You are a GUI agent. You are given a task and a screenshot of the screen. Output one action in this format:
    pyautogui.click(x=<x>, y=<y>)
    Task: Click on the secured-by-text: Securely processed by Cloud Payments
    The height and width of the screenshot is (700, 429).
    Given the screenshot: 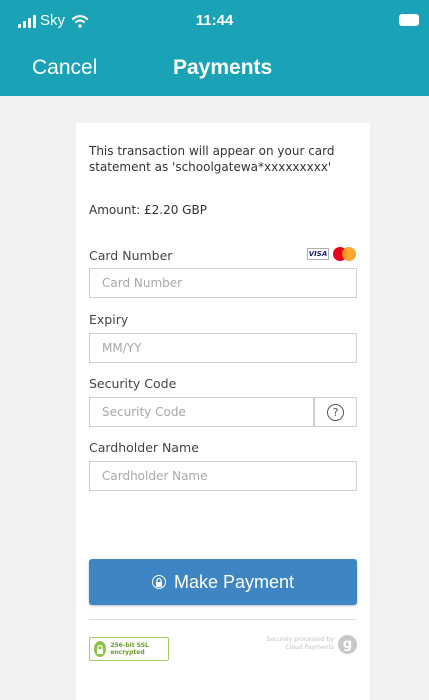 What is the action you would take?
    pyautogui.click(x=300, y=643)
    